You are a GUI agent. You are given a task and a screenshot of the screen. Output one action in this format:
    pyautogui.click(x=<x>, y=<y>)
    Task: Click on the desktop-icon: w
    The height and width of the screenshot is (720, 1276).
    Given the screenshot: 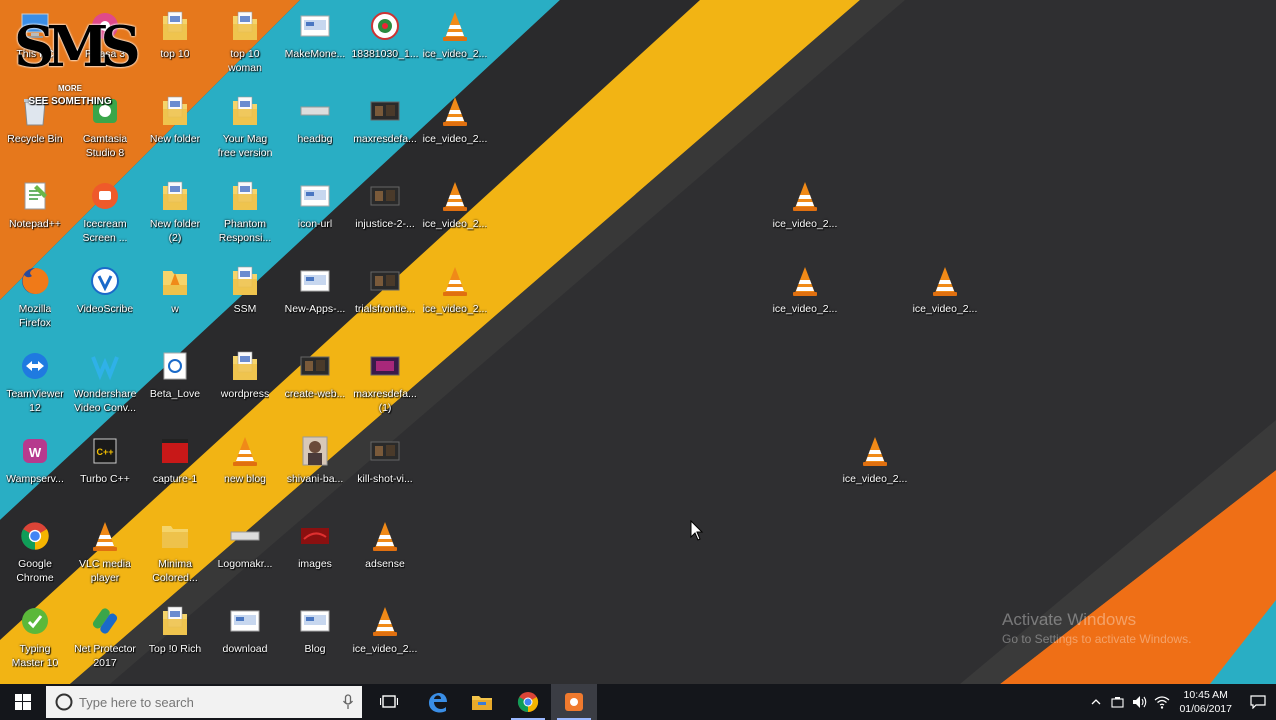 What is the action you would take?
    pyautogui.click(x=175, y=289)
    